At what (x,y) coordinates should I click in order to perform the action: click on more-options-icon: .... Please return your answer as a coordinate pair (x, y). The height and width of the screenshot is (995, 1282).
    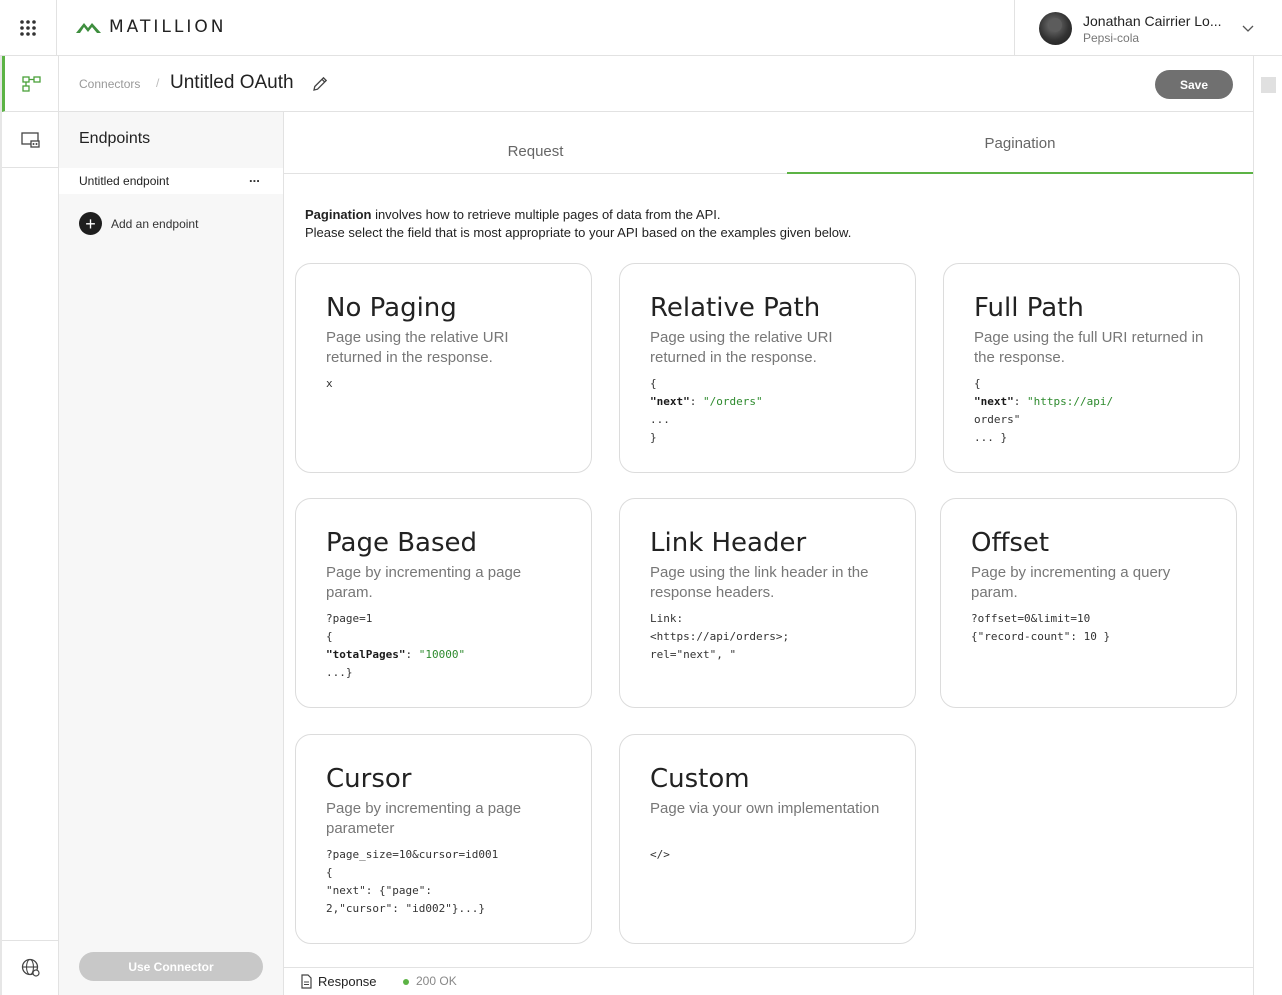
    Looking at the image, I should click on (254, 177).